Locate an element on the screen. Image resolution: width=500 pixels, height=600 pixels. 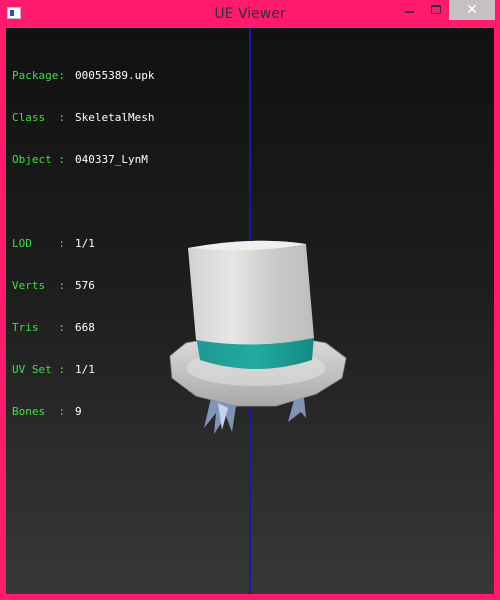
hat-crown is located at coordinates (251, 292).